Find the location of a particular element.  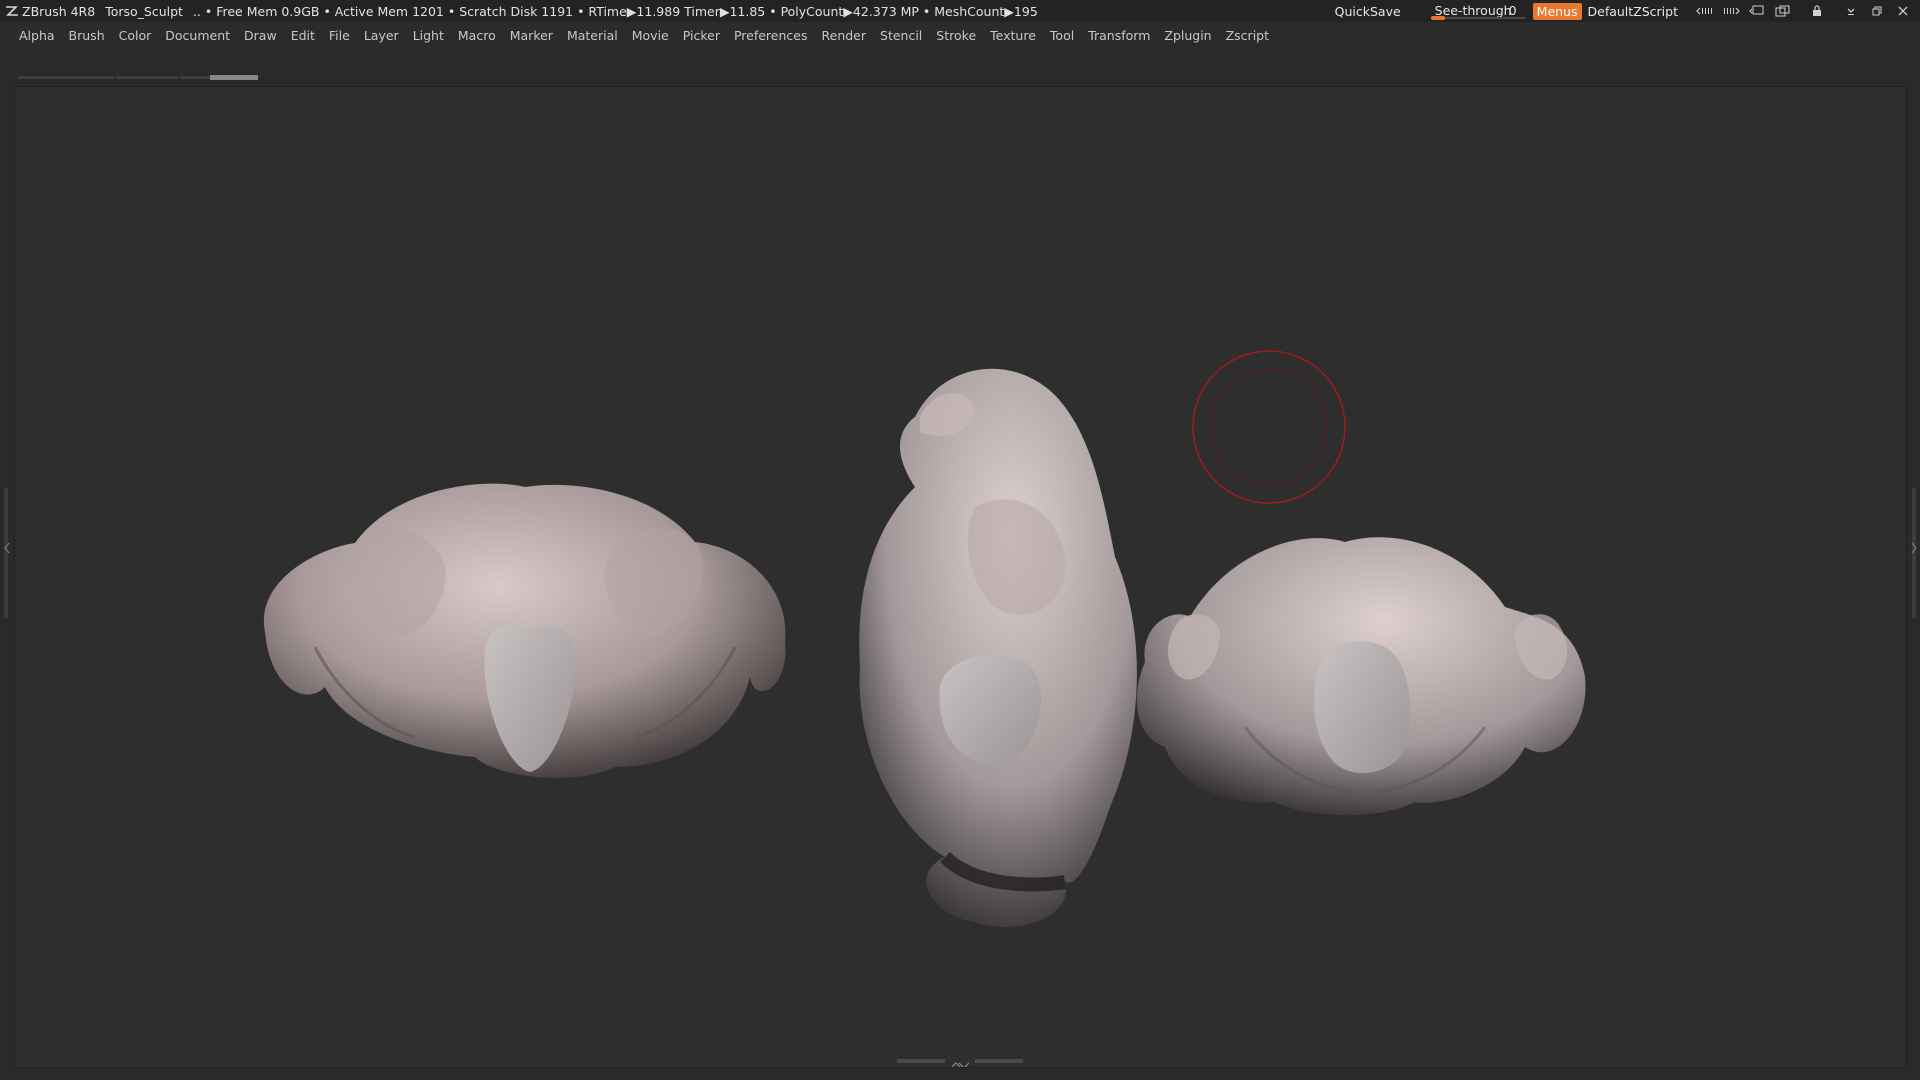

layout-left-icon is located at coordinates (1705, 11).